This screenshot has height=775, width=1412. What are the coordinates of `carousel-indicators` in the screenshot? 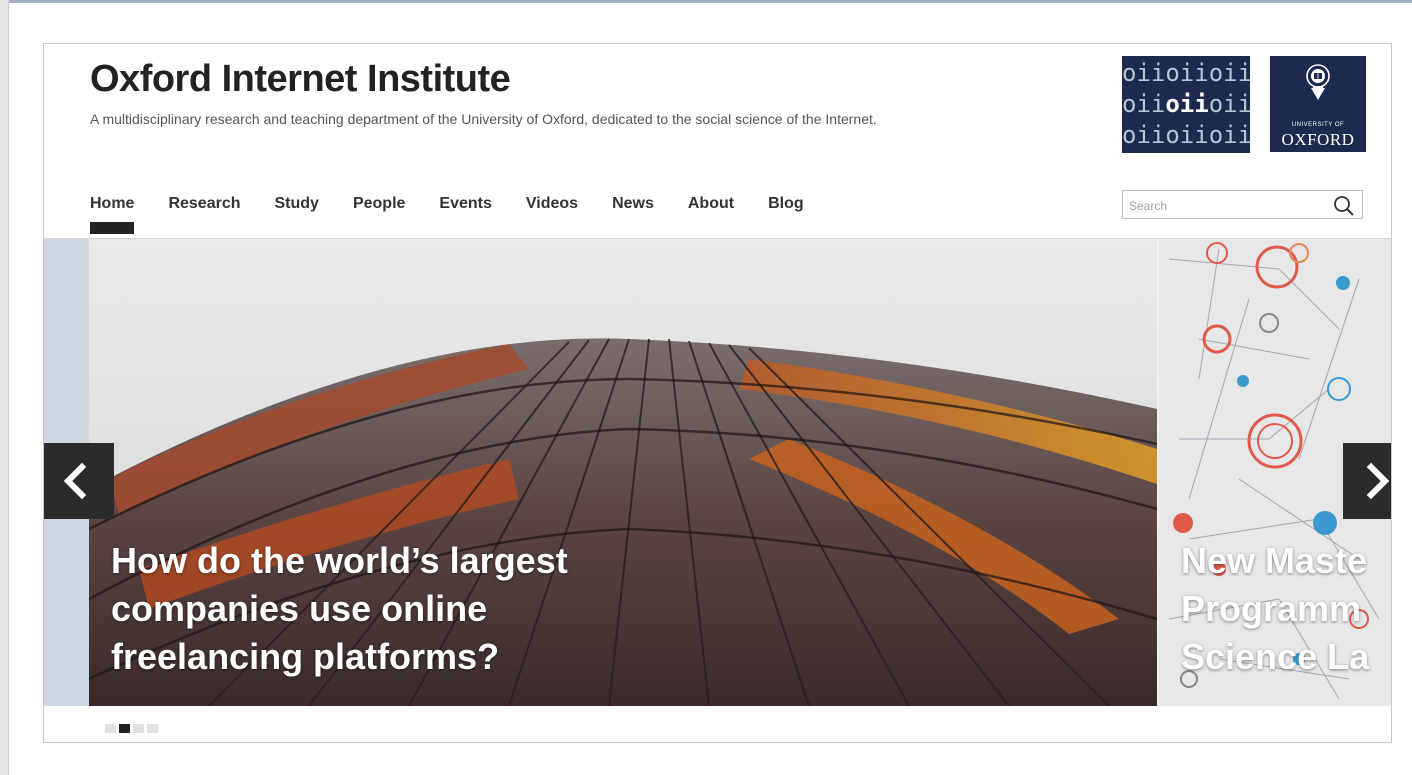 It's located at (131, 728).